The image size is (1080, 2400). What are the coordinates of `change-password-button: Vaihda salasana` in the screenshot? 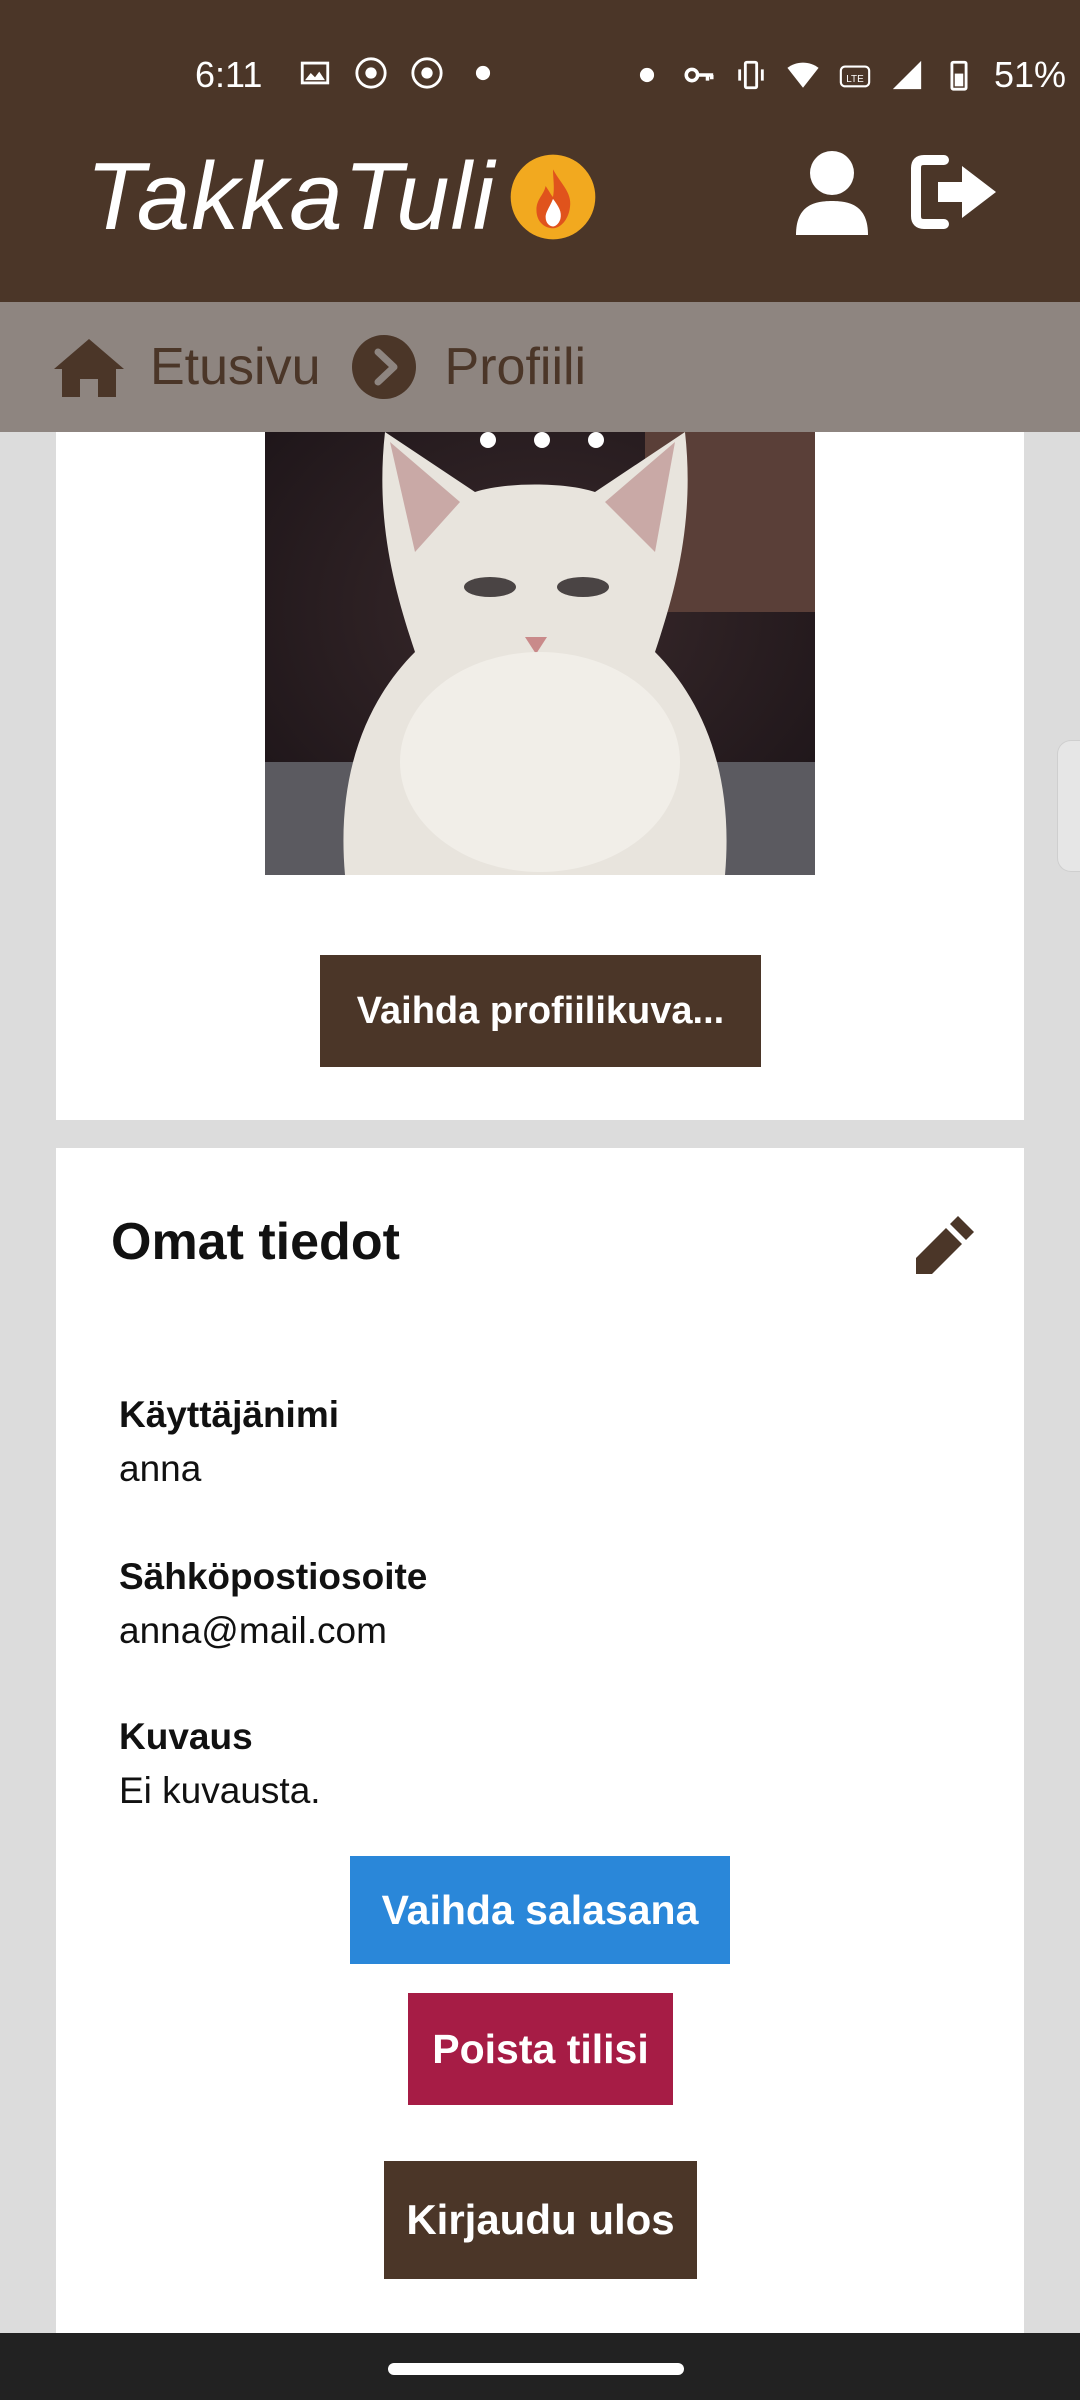 It's located at (540, 1910).